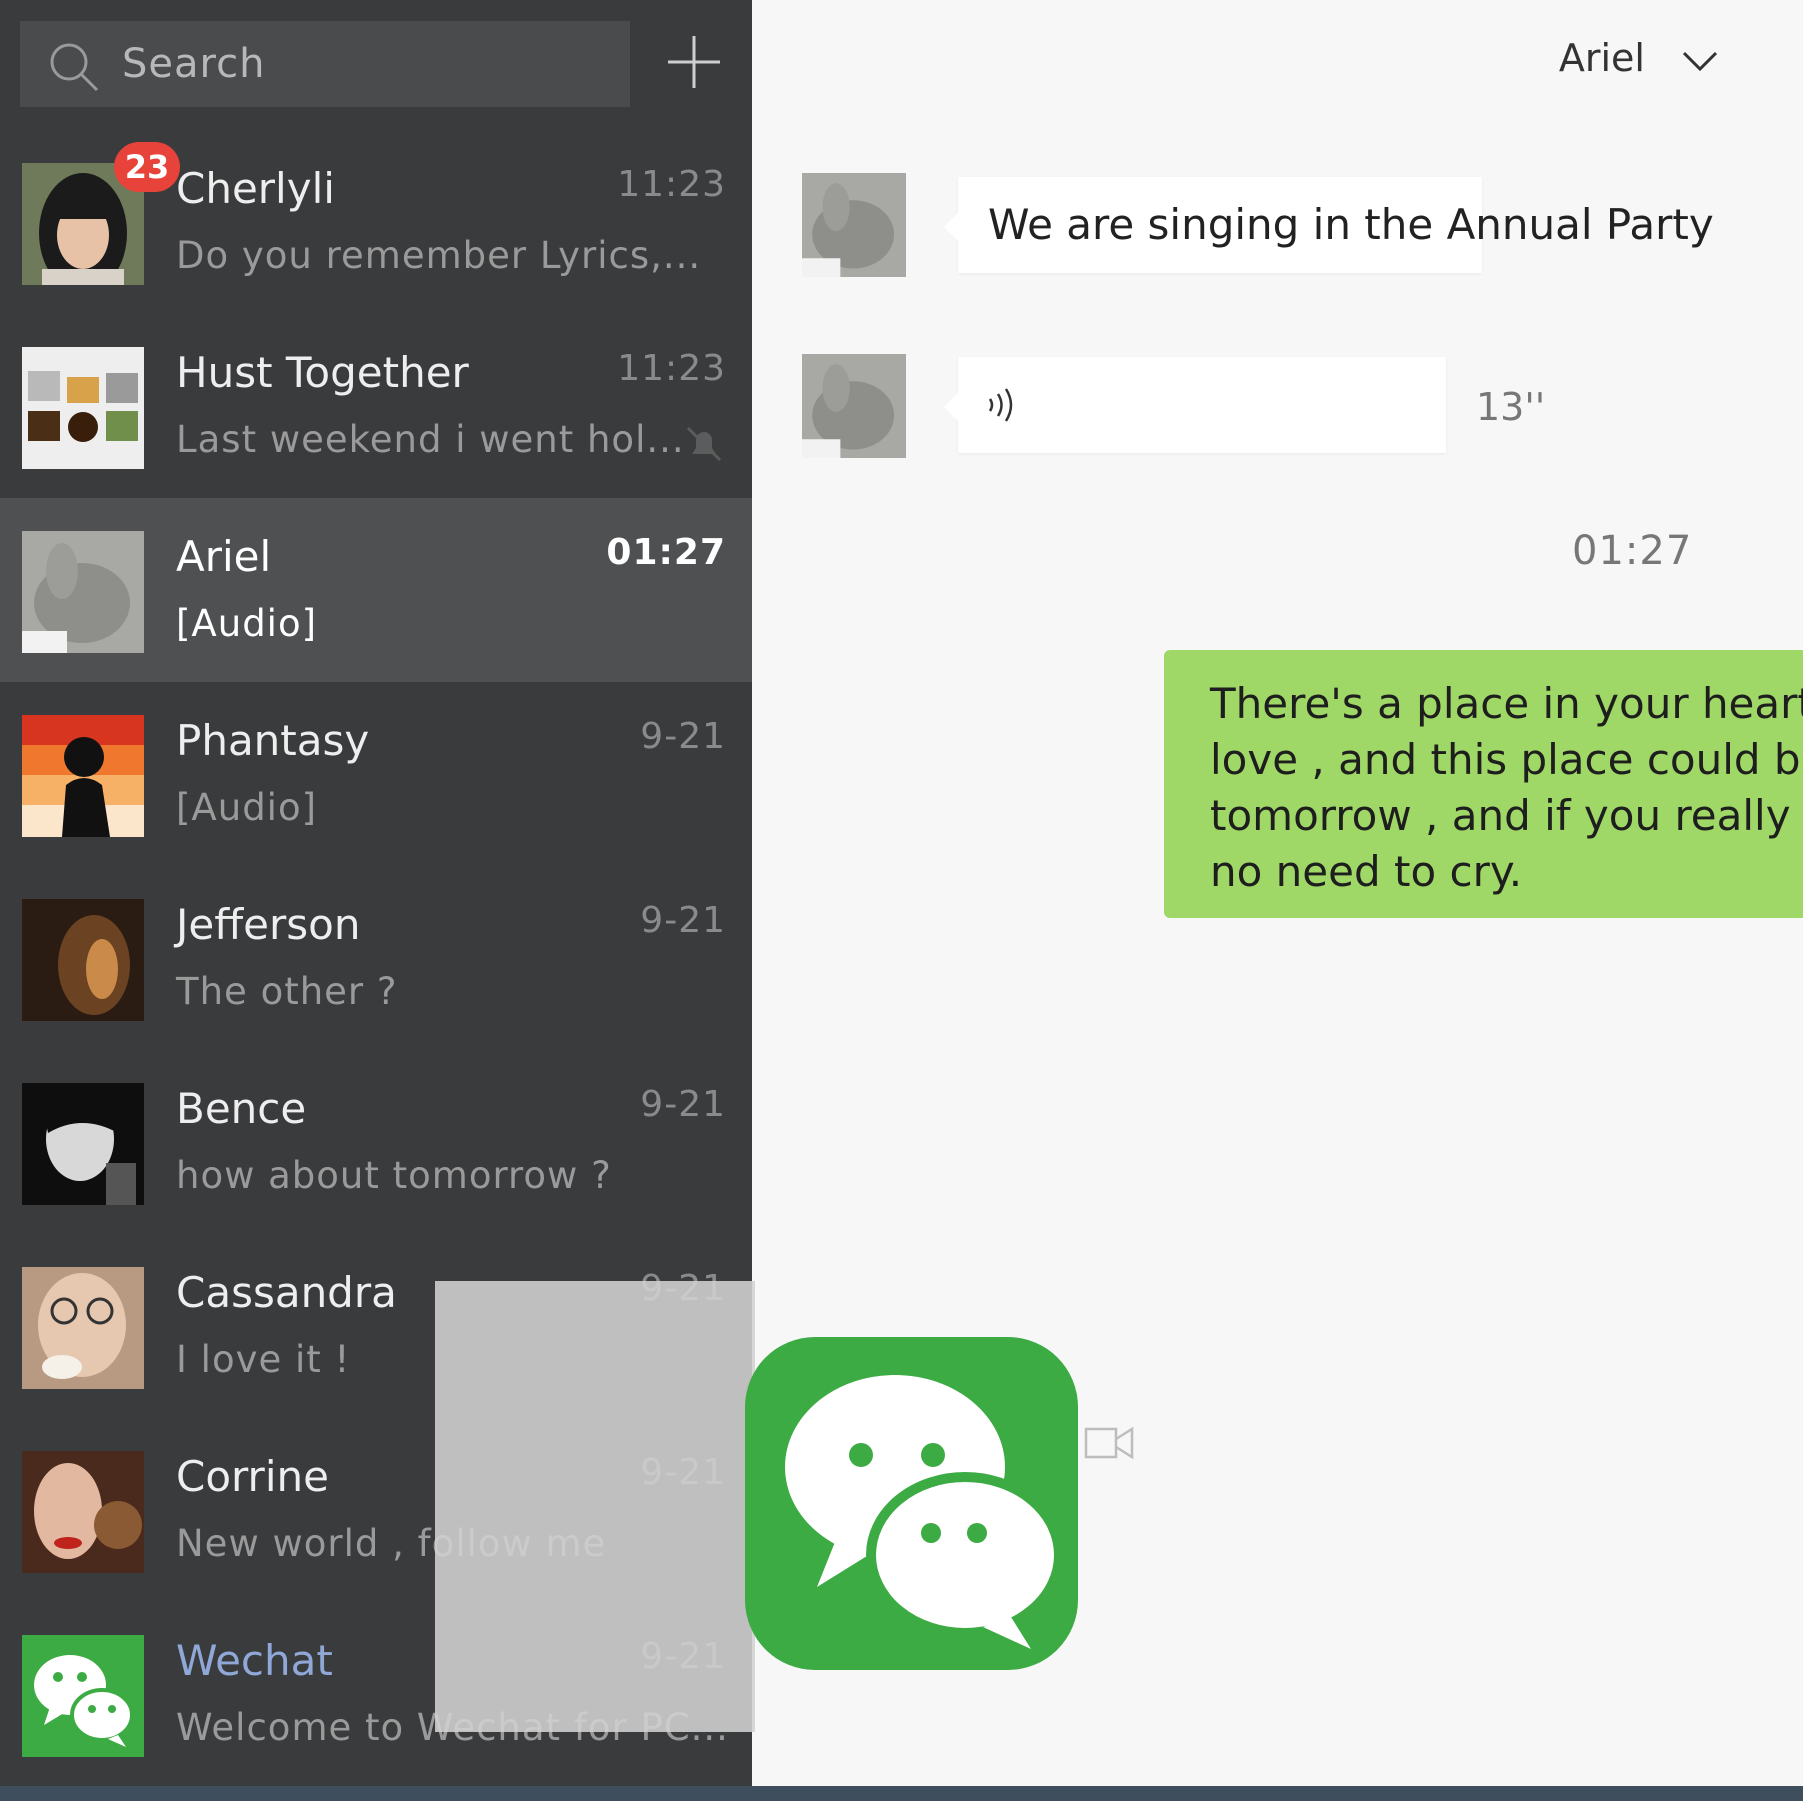  Describe the element at coordinates (704, 444) in the screenshot. I see `mute-icon` at that location.